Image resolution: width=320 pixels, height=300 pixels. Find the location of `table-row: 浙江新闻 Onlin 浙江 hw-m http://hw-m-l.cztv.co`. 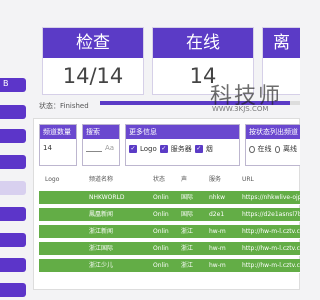

table-row: 浙江新闻 Onlin 浙江 hw-m http://hw-m-l.cztv.co is located at coordinates (169, 232).